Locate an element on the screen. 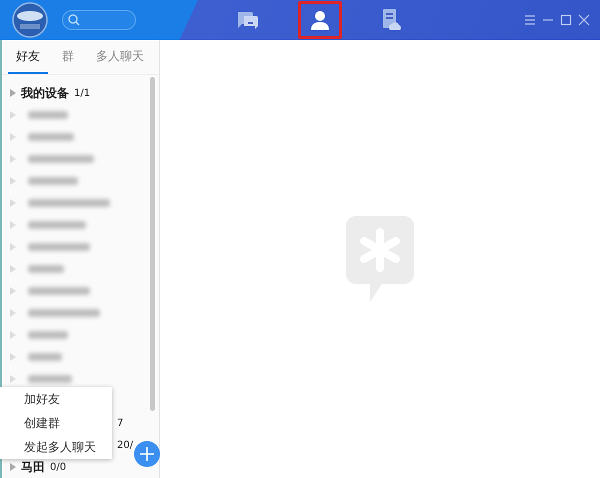  close-icon is located at coordinates (584, 20).